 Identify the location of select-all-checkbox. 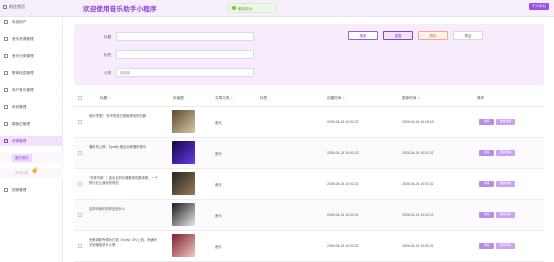
(80, 98).